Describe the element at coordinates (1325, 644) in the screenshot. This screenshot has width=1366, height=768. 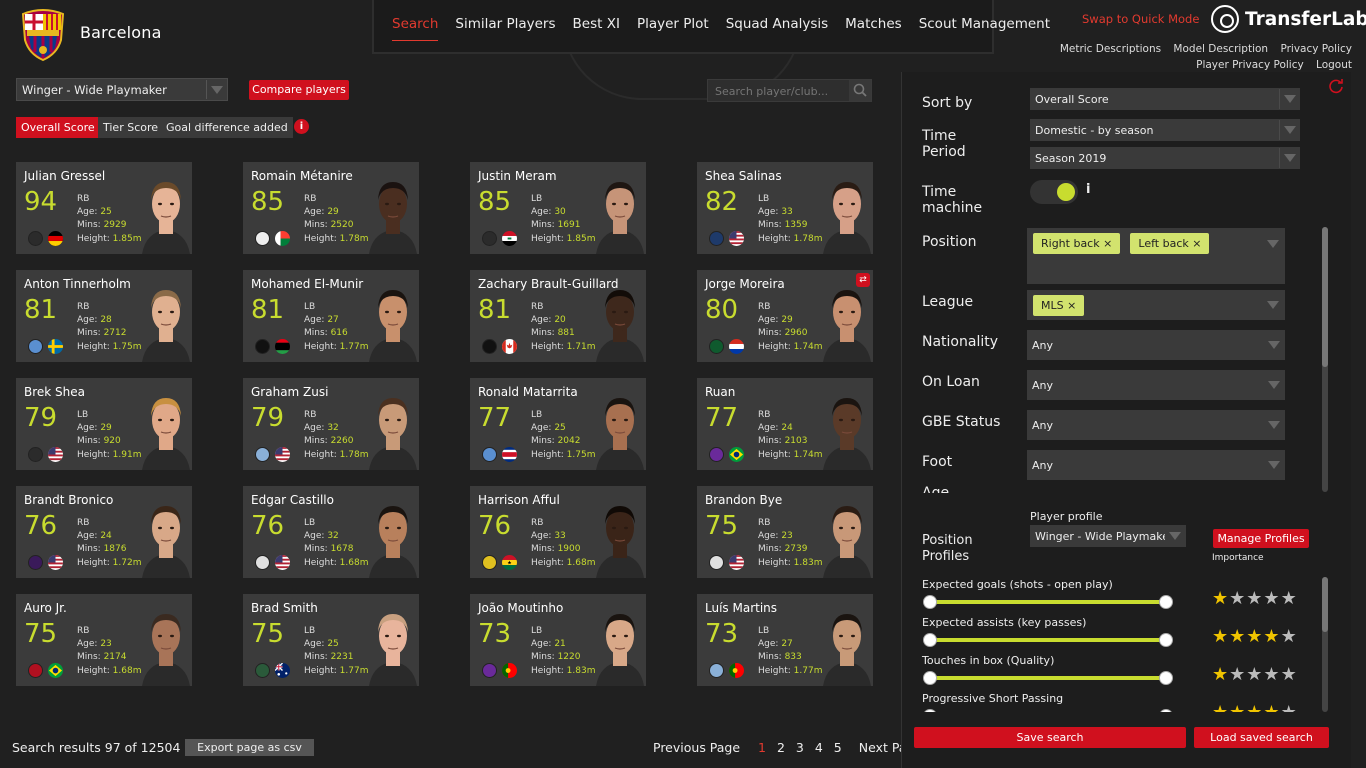
I see `metrics-scrollbar` at that location.